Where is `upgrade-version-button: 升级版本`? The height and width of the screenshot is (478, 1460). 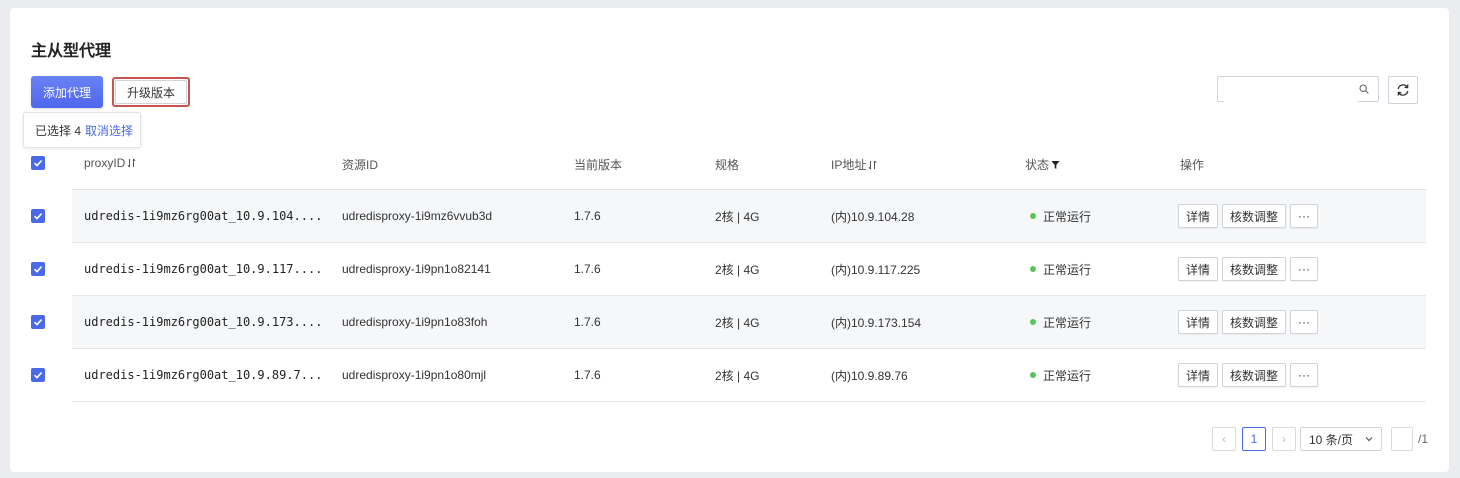
upgrade-version-button: 升级版本 is located at coordinates (151, 92).